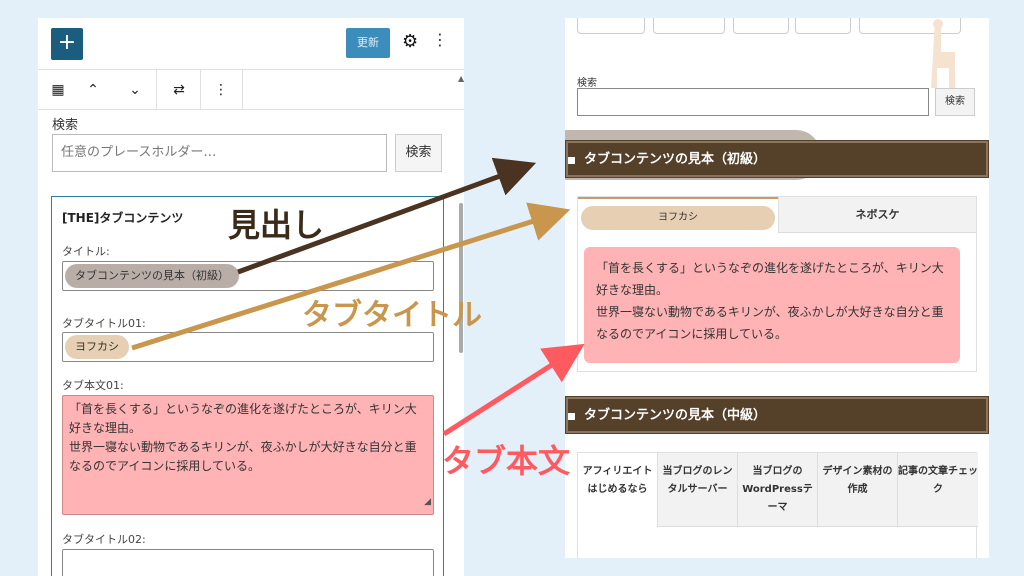  Describe the element at coordinates (248, 562) in the screenshot. I see `tab-title-02-field` at that location.